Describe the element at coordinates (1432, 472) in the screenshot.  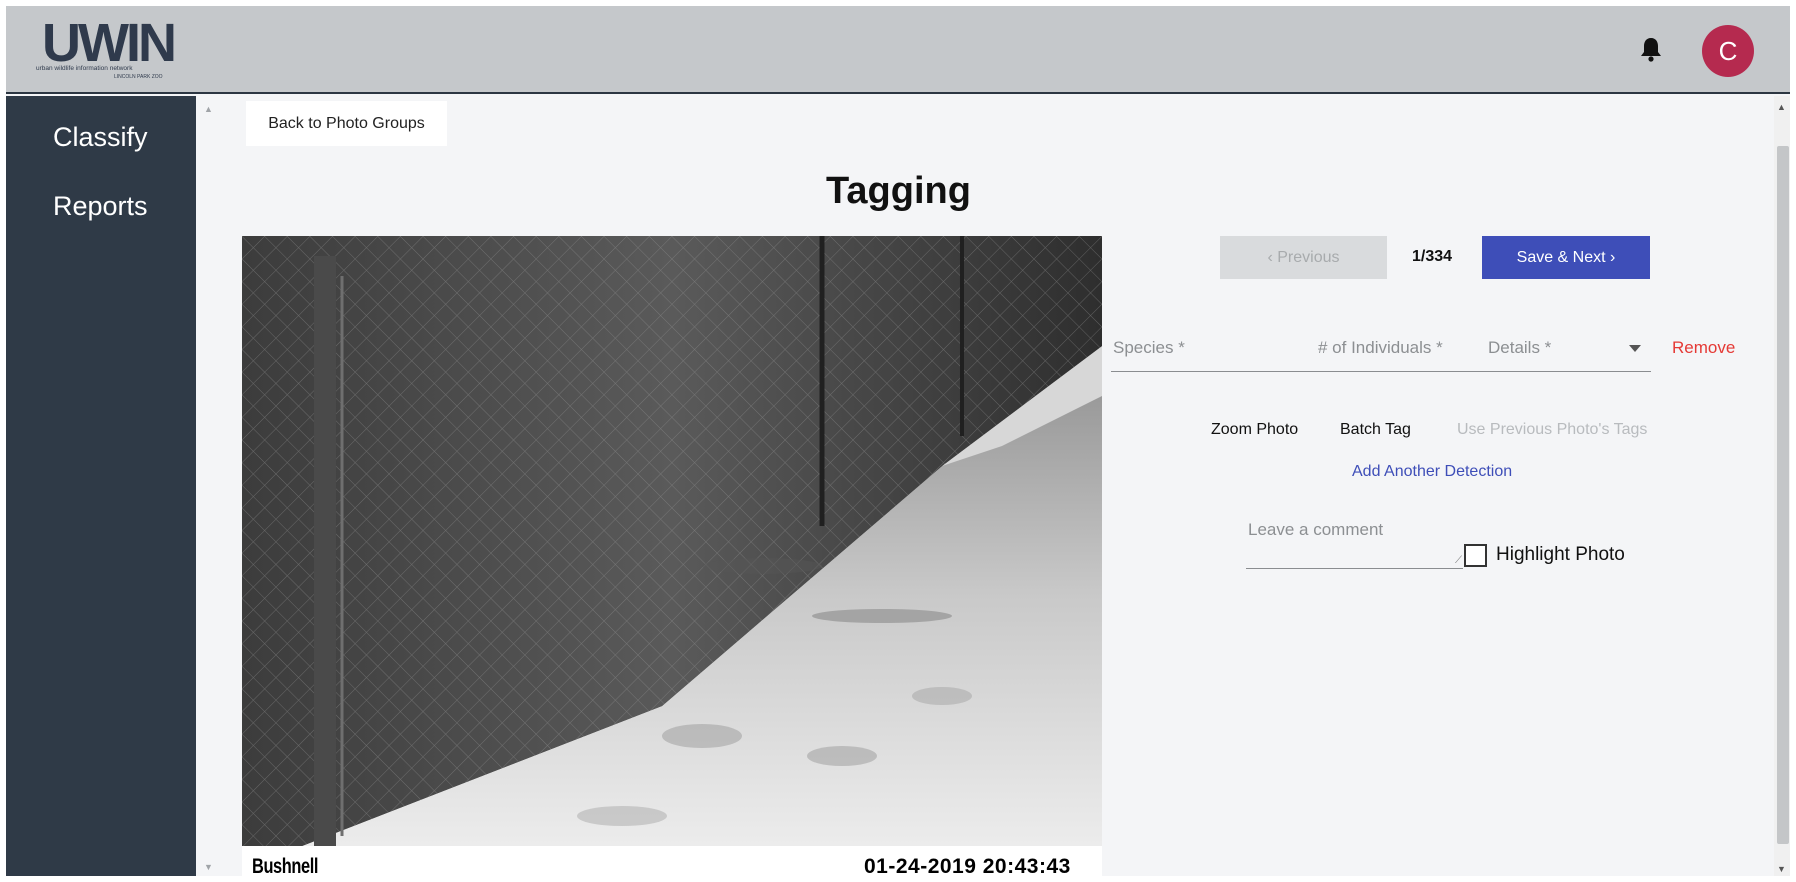
I see `add-detection-link: Add Another Detection` at that location.